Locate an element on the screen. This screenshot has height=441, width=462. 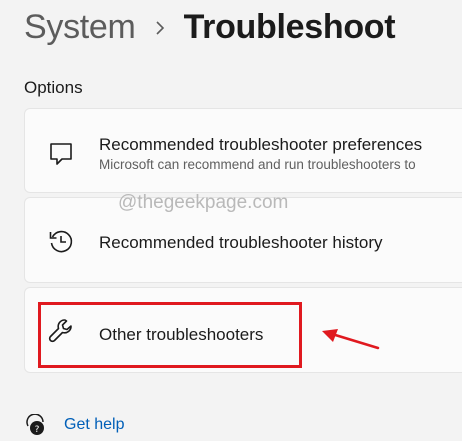
chevron-right-icon is located at coordinates (160, 28).